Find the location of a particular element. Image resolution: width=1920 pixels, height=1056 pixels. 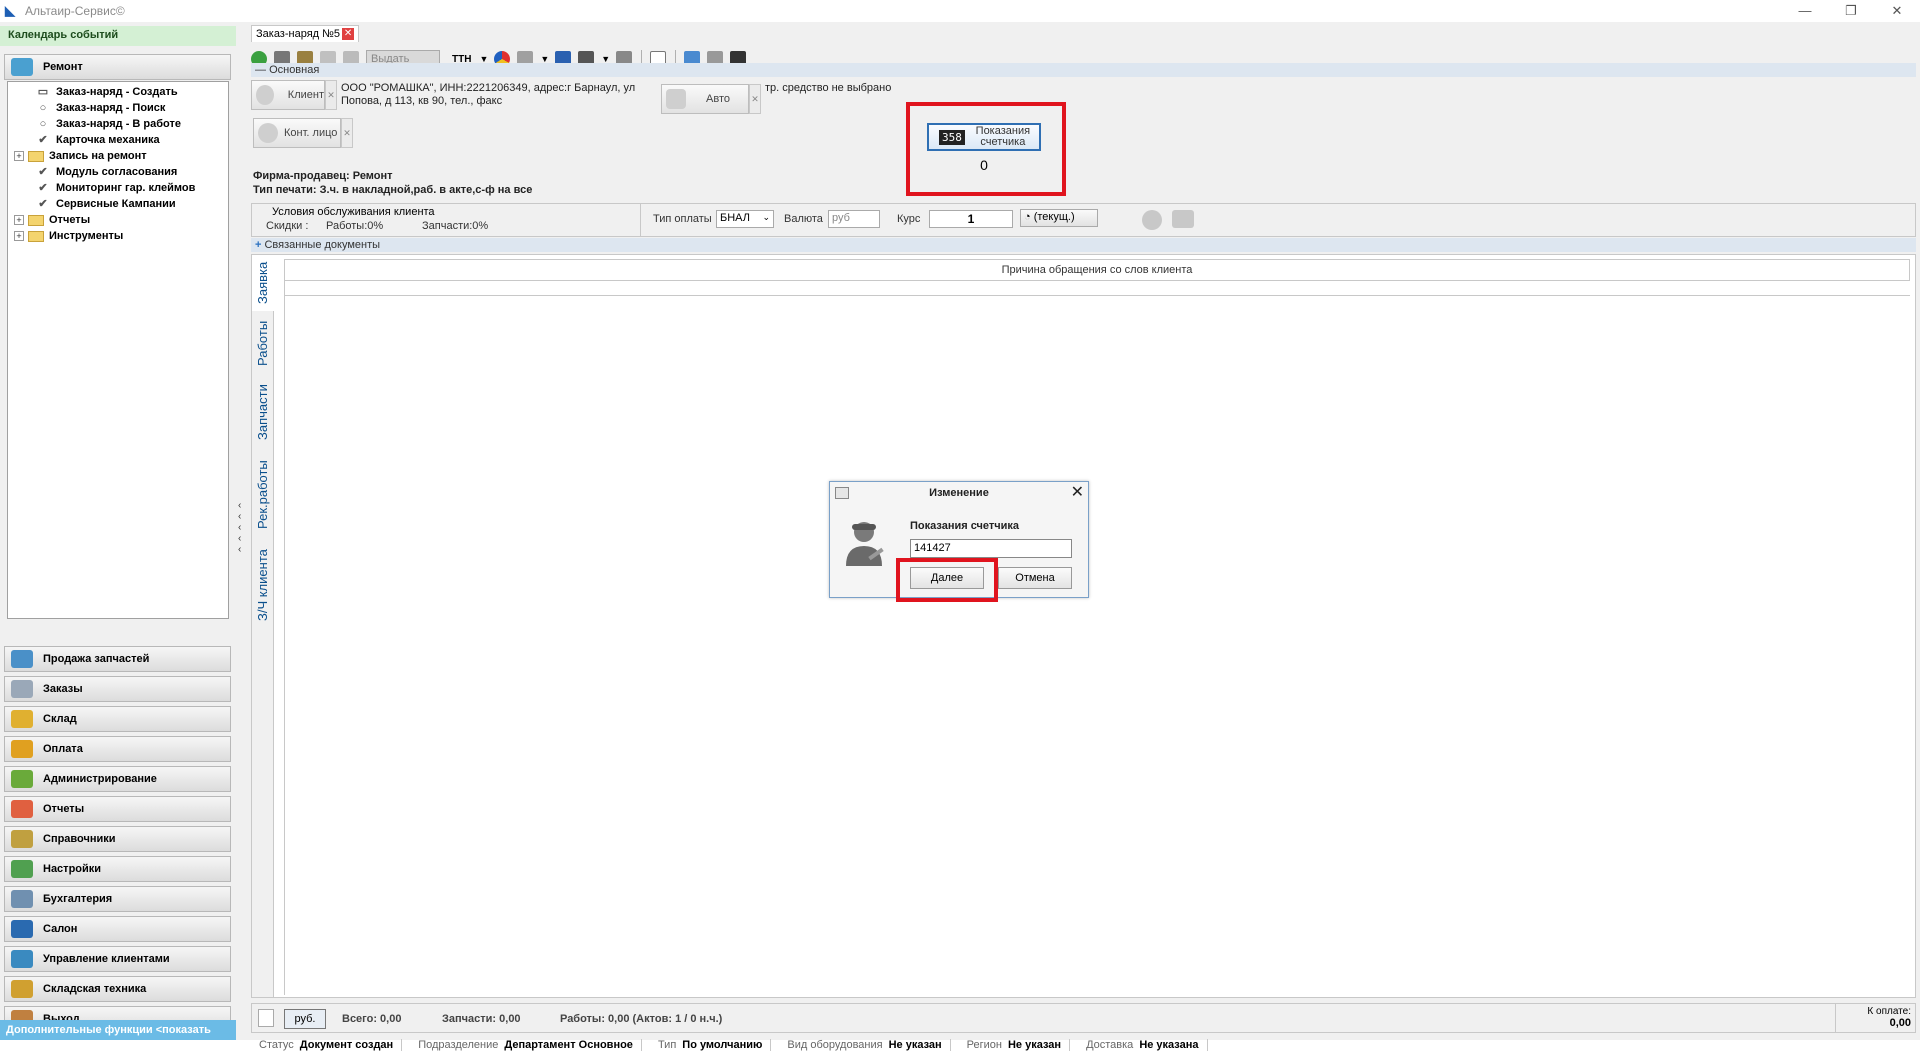

tree-item-service-campaigns: ✔ Сервисные Кампании is located at coordinates (118, 204).